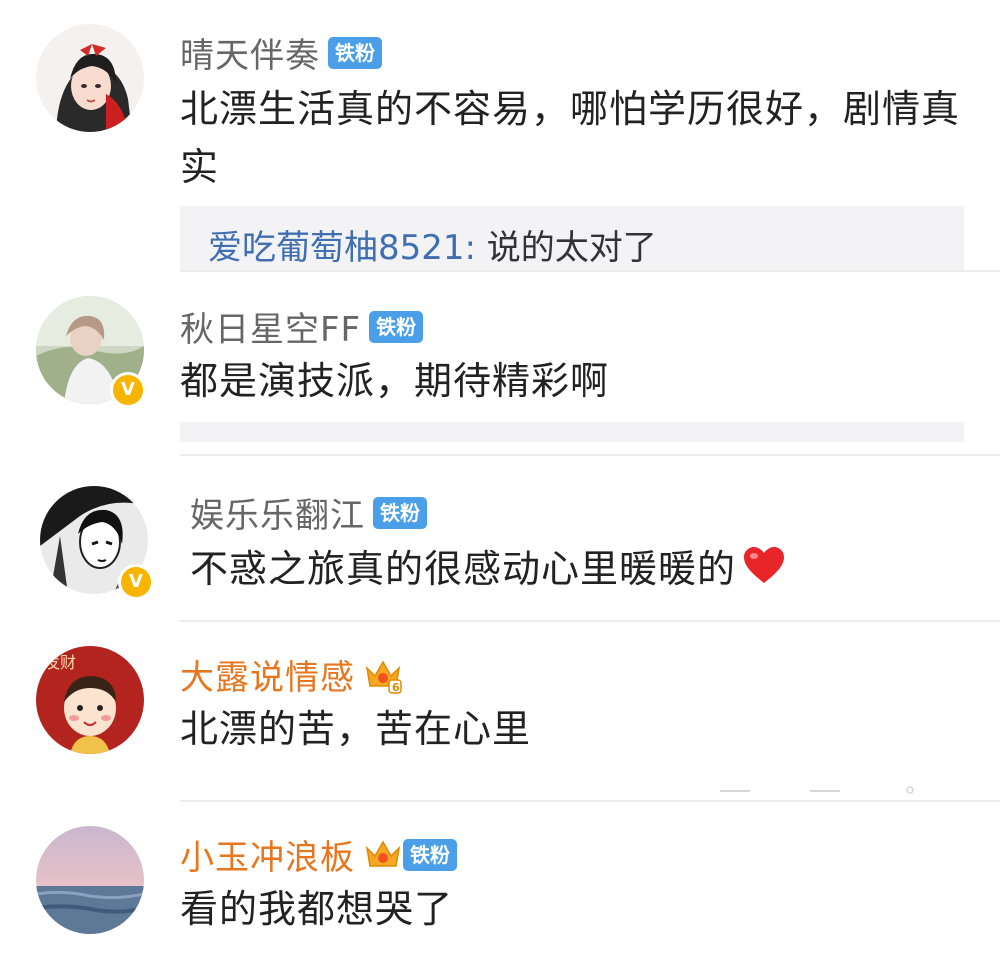  Describe the element at coordinates (764, 572) in the screenshot. I see `heart-icon` at that location.